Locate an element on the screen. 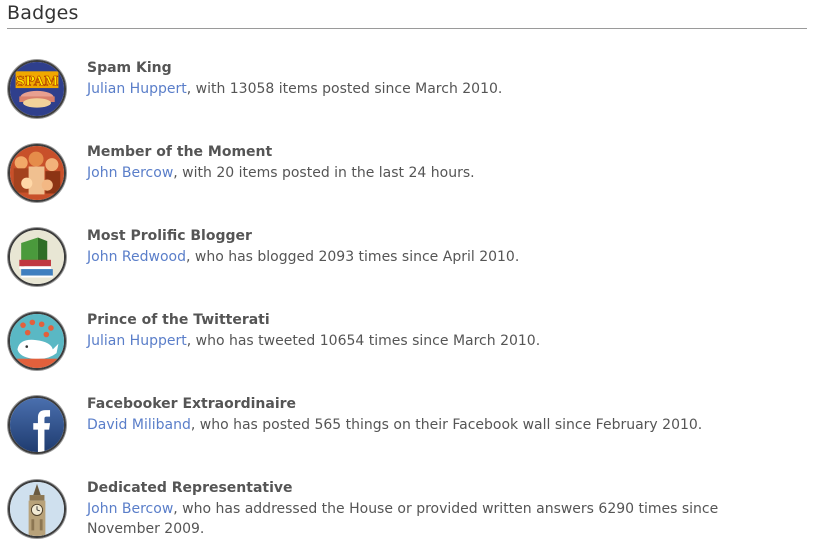 The width and height of the screenshot is (813, 555). badge-title: Dedicated Representative is located at coordinates (190, 488).